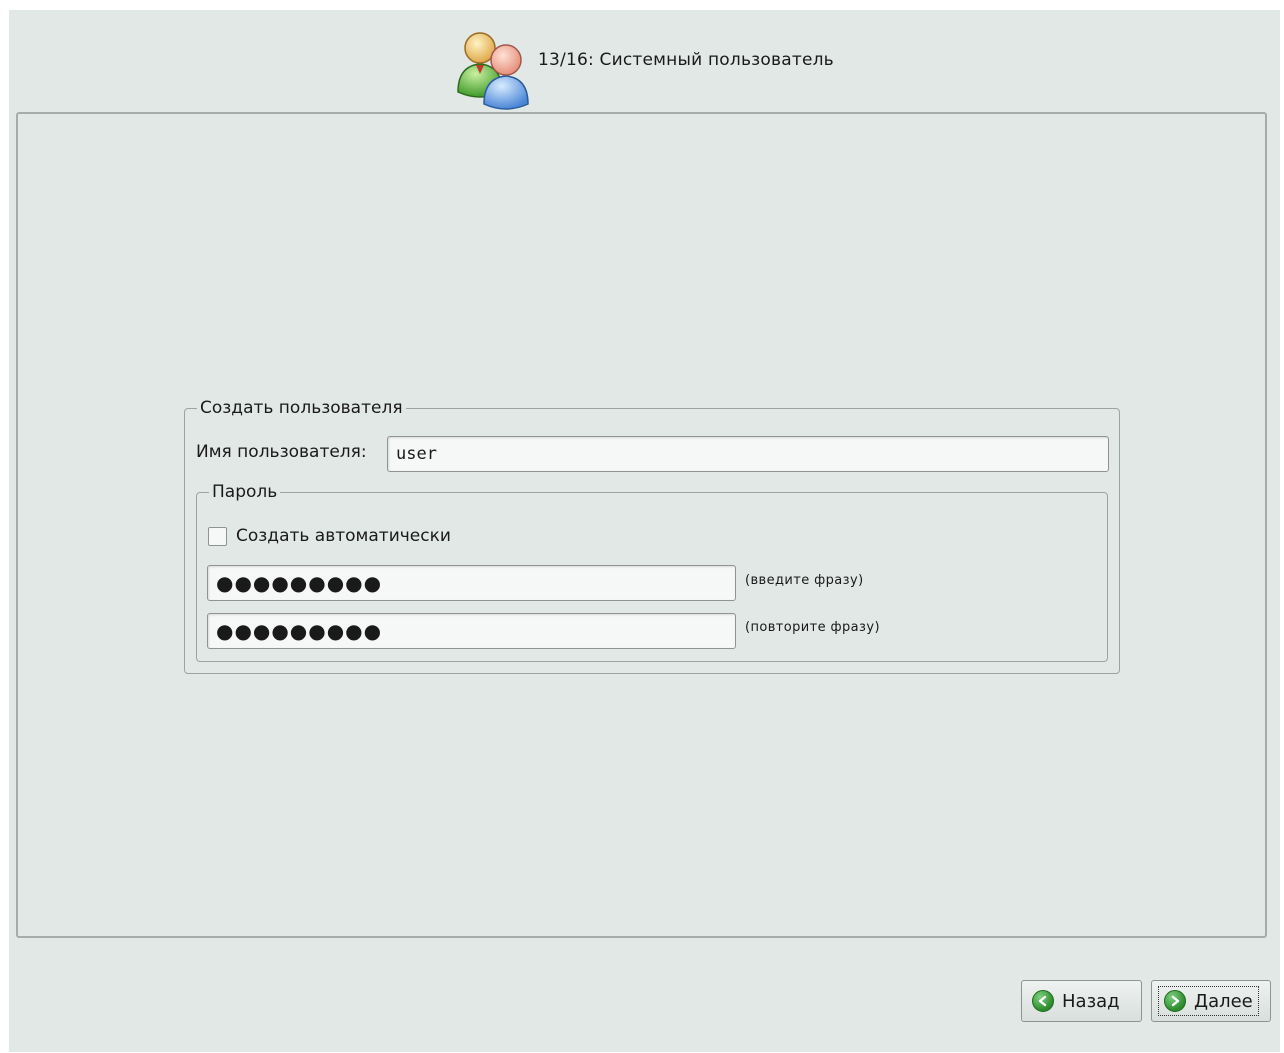  I want to click on arrow-right-icon, so click(1175, 1001).